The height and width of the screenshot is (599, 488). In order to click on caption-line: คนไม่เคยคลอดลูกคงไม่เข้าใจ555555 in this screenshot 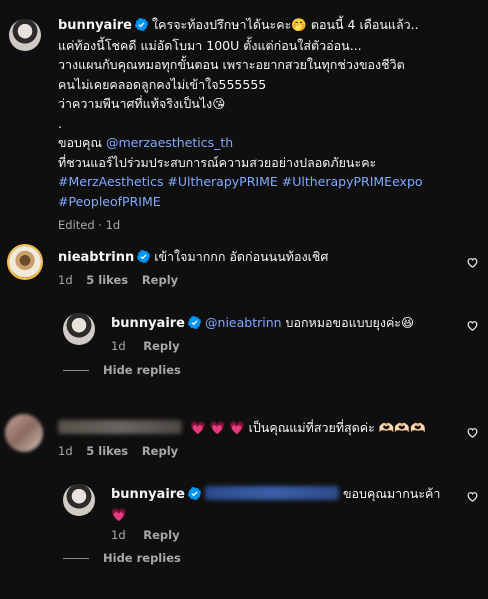, I will do `click(162, 84)`.